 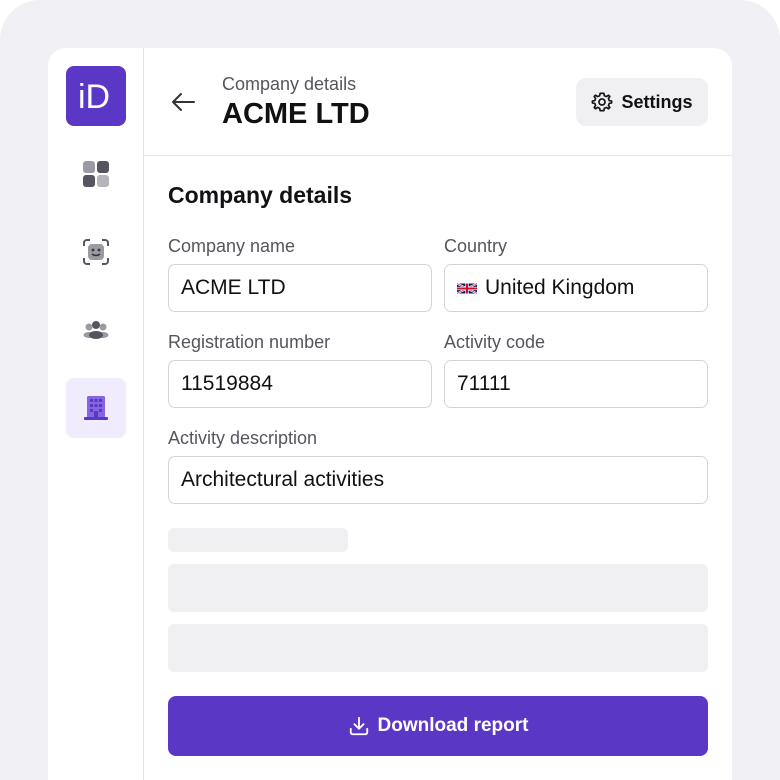 What do you see at coordinates (358, 726) in the screenshot?
I see `download-icon` at bounding box center [358, 726].